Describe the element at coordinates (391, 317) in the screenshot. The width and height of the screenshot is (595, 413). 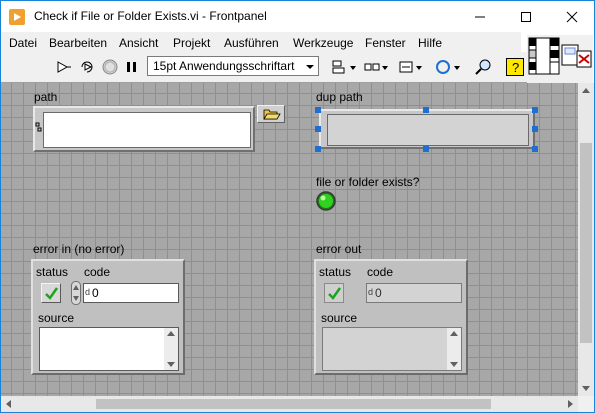
I see `error-out-cluster: status code d 0 source` at that location.